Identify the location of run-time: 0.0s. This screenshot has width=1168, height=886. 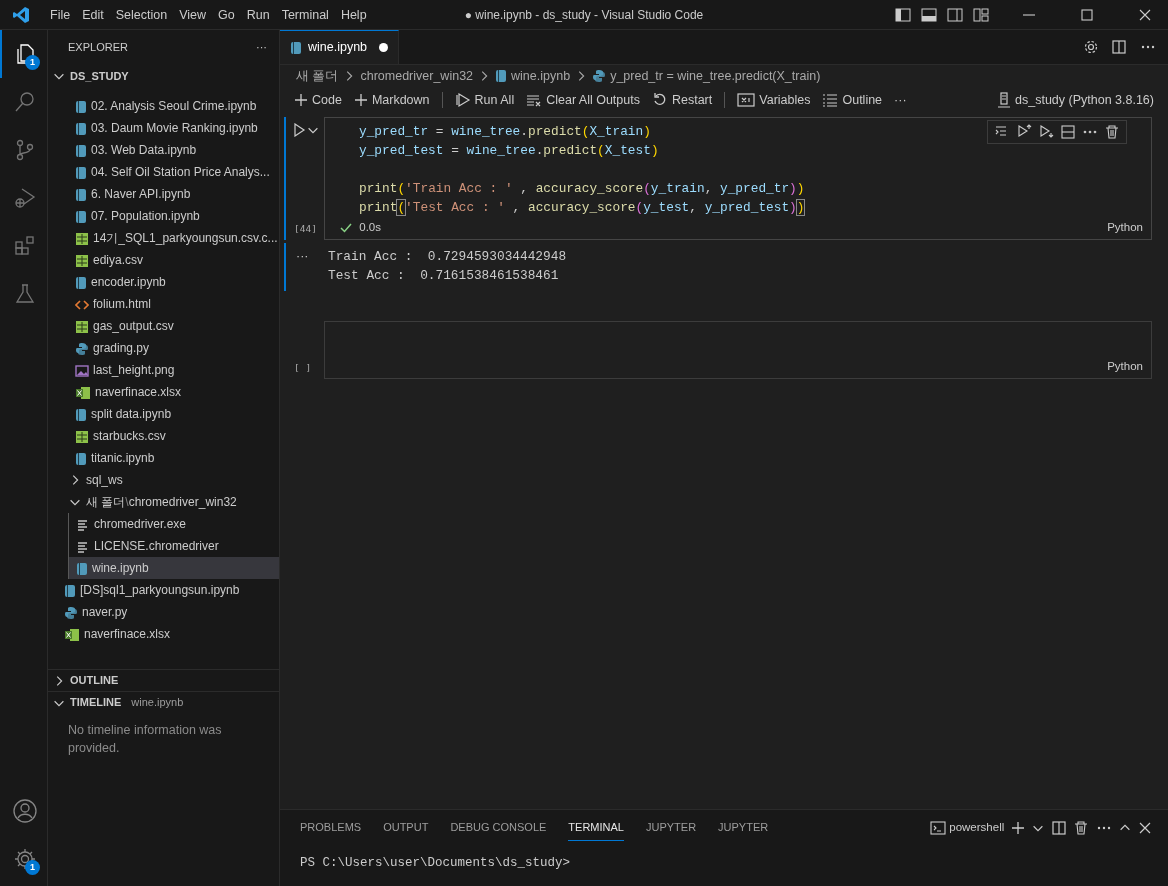
(370, 228).